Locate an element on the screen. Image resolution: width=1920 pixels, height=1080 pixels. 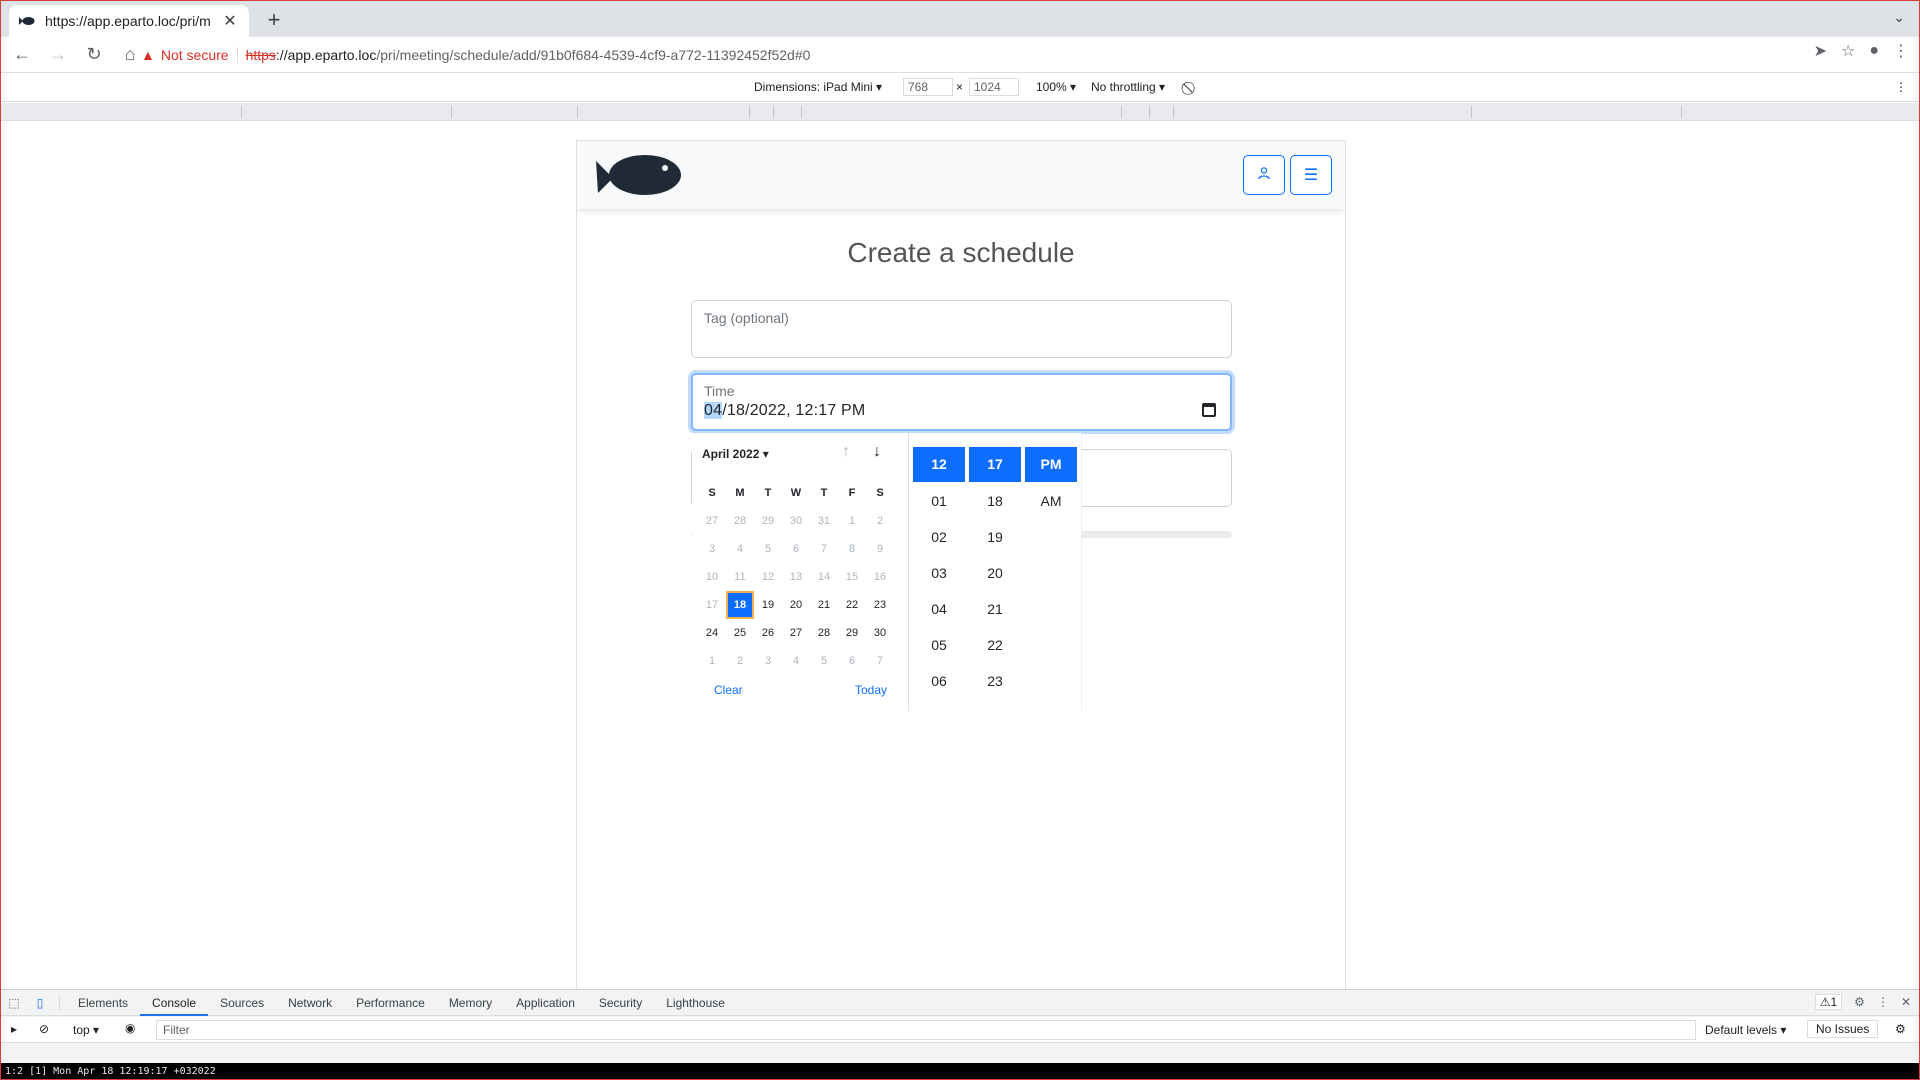
hamburger-icon: ☰ is located at coordinates (1311, 175).